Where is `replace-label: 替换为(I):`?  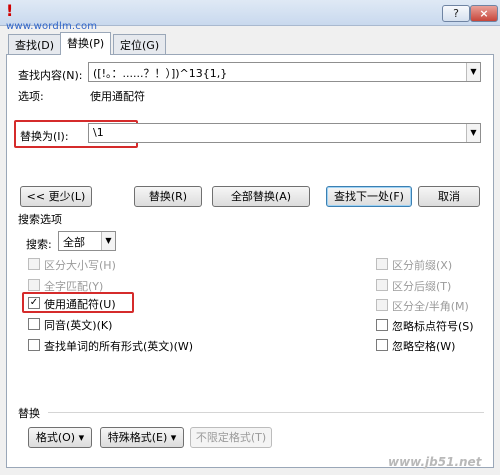 replace-label: 替换为(I): is located at coordinates (44, 136).